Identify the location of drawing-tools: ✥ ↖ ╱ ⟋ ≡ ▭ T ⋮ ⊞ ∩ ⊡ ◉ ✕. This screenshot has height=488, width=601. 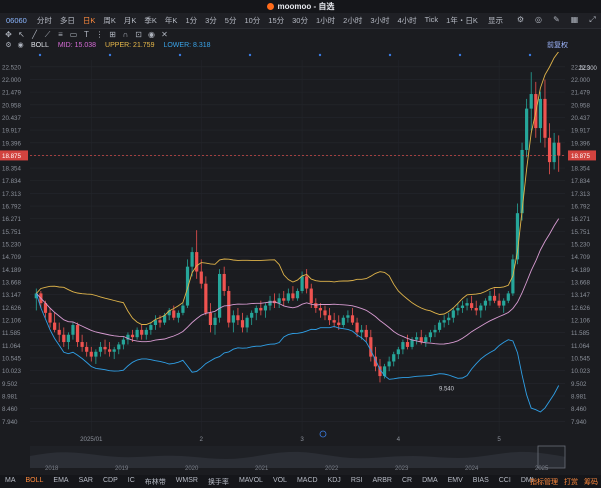
(300, 34).